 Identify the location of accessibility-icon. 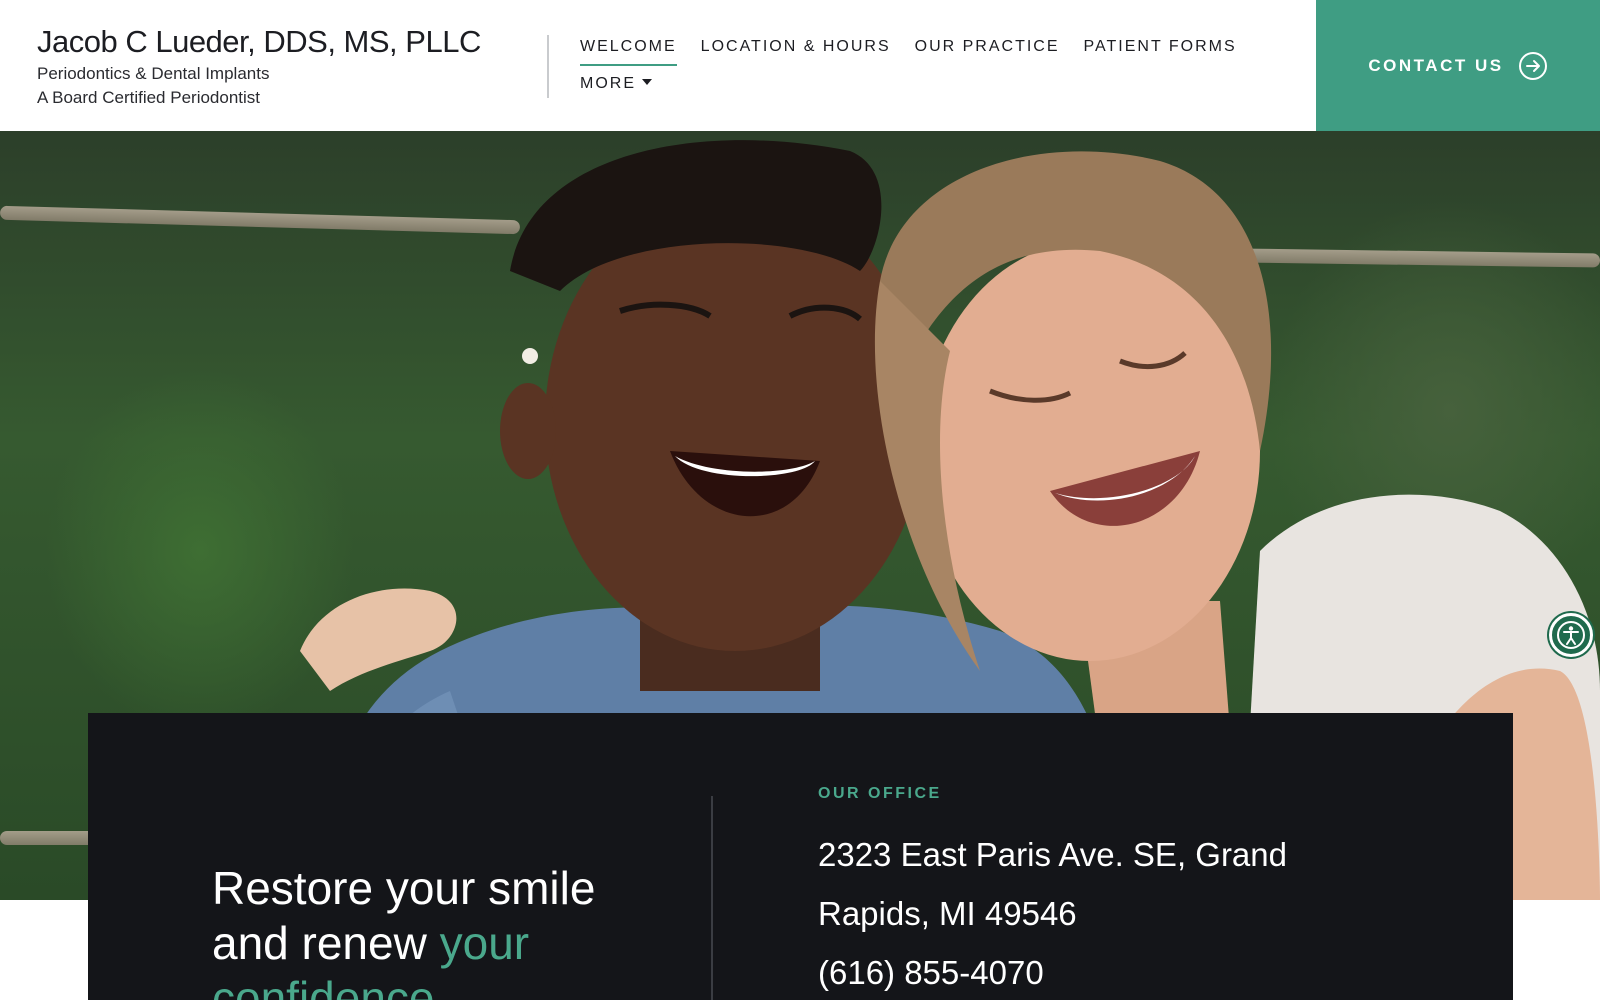
(1571, 635).